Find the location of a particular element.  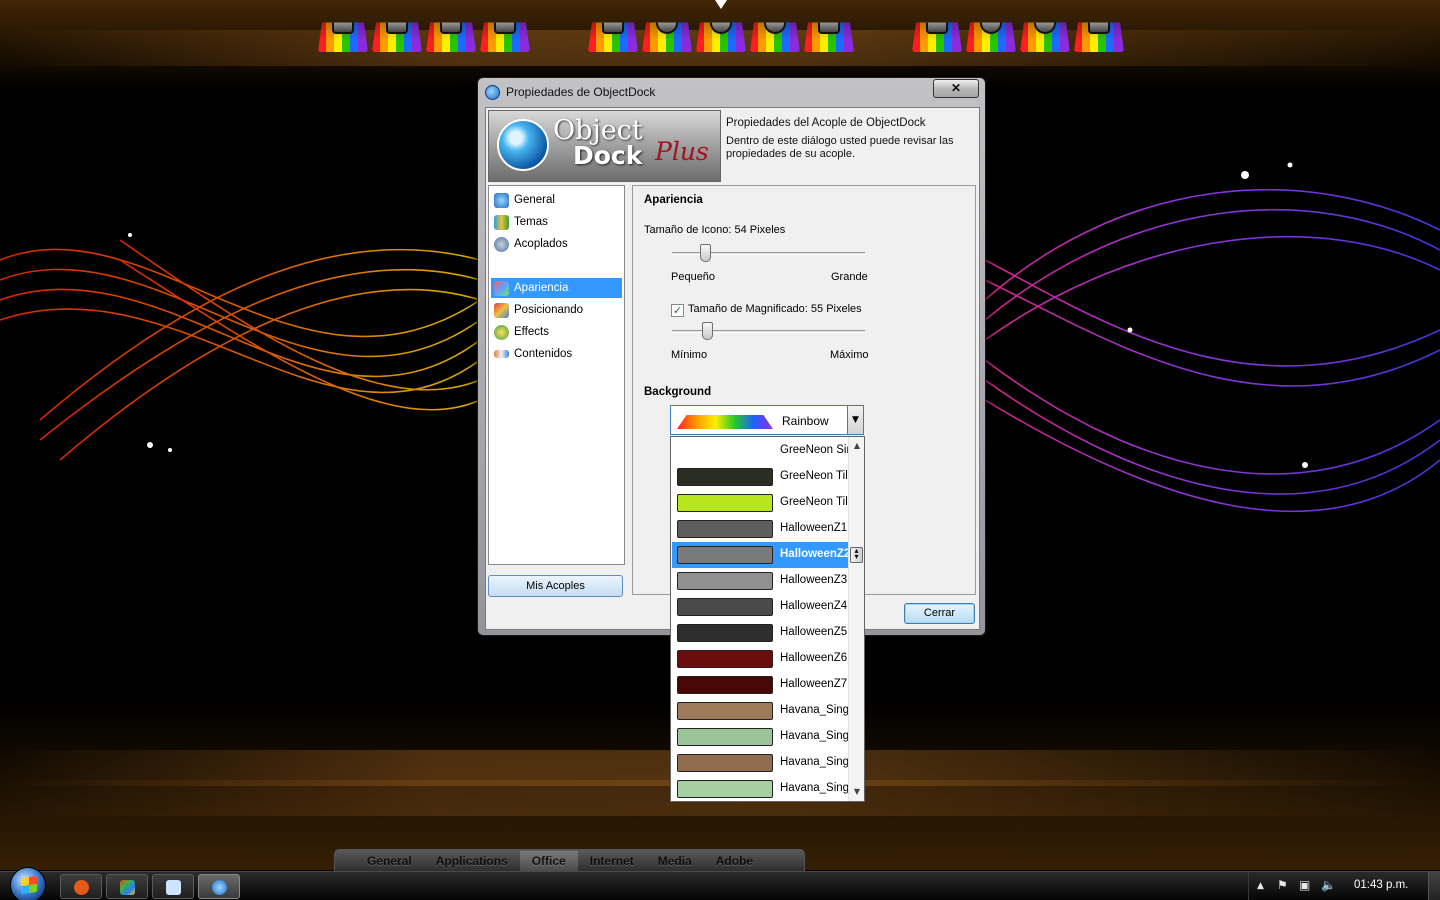

folder-music-icon is located at coordinates (451, 37).